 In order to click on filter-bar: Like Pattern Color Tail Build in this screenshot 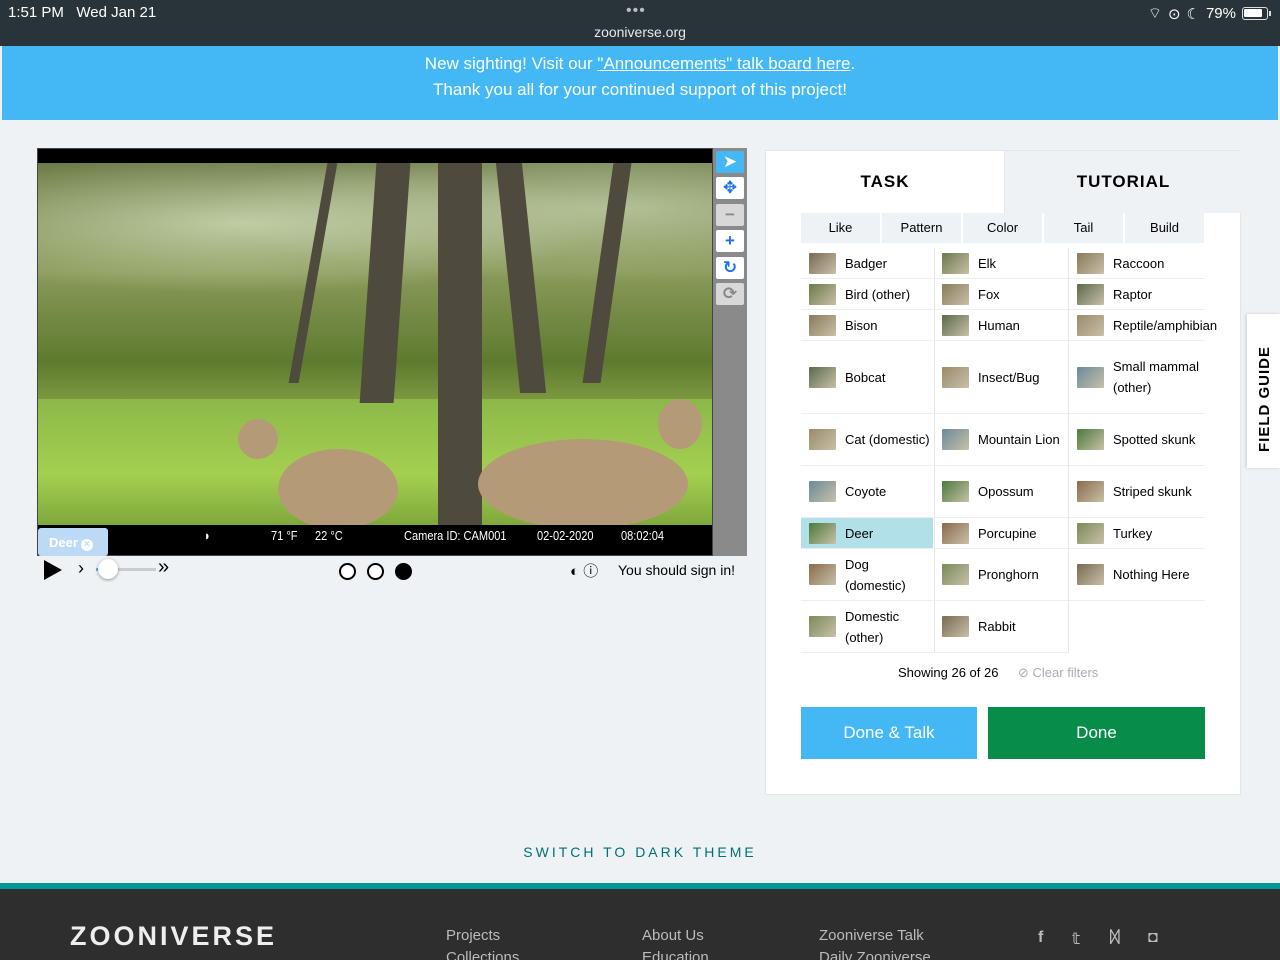, I will do `click(1003, 228)`.